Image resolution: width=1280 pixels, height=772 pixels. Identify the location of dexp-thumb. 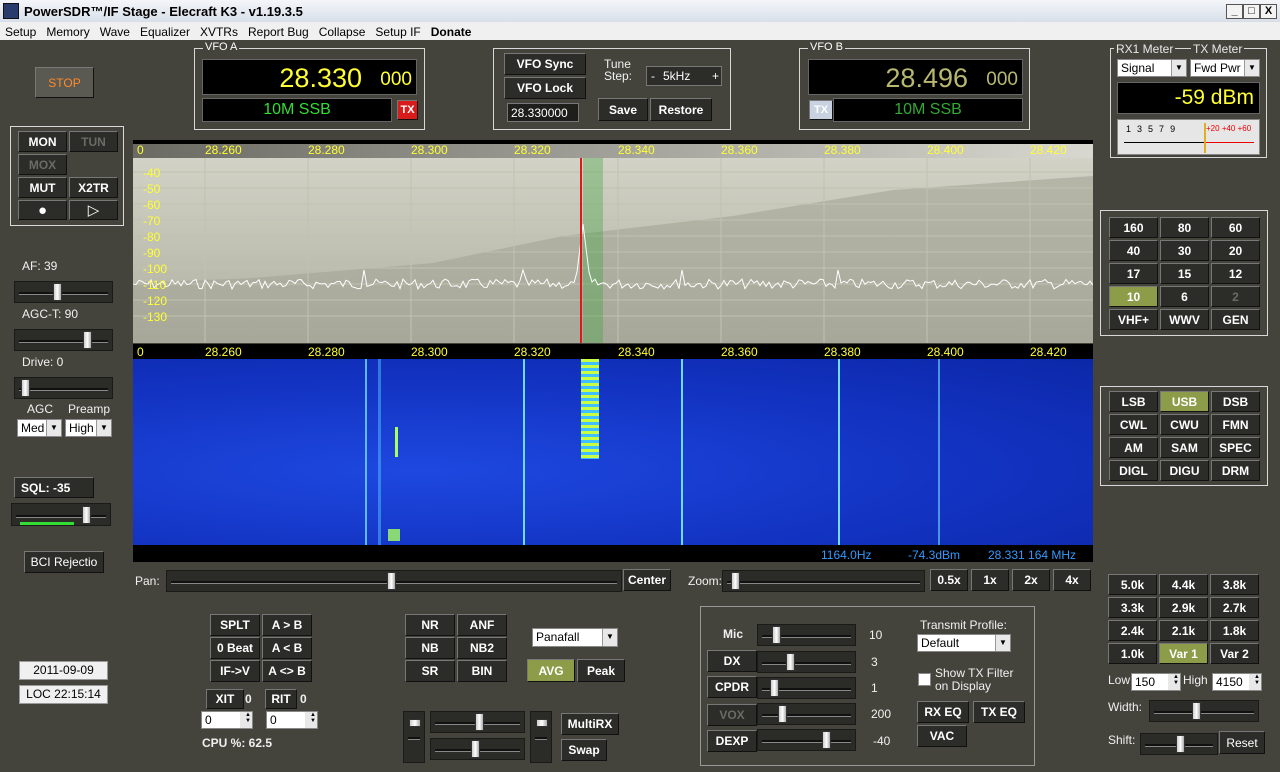
(826, 740).